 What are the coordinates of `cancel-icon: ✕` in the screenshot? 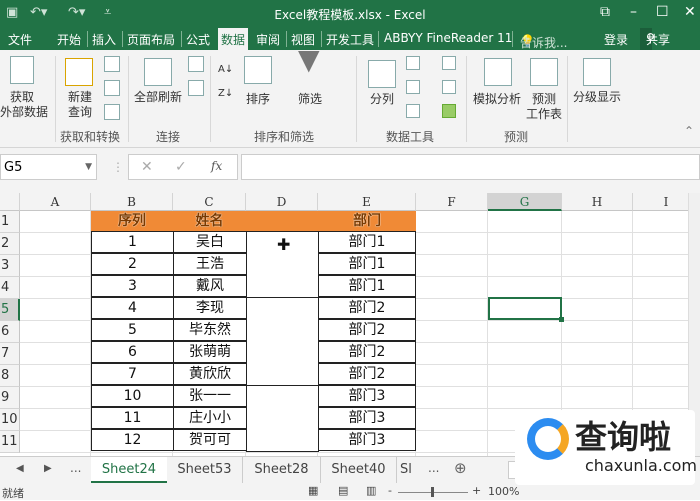 It's located at (147, 167).